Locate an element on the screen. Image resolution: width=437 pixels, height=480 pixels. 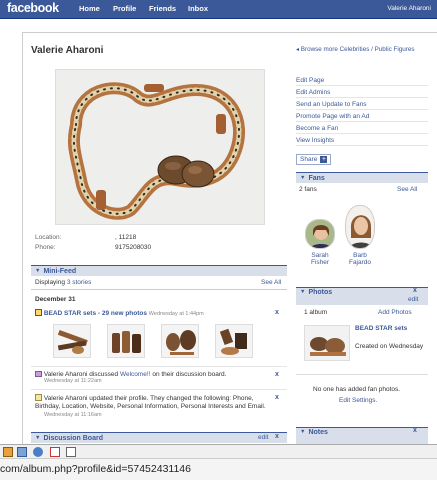
pencil-icon is located at coordinates (38, 397).